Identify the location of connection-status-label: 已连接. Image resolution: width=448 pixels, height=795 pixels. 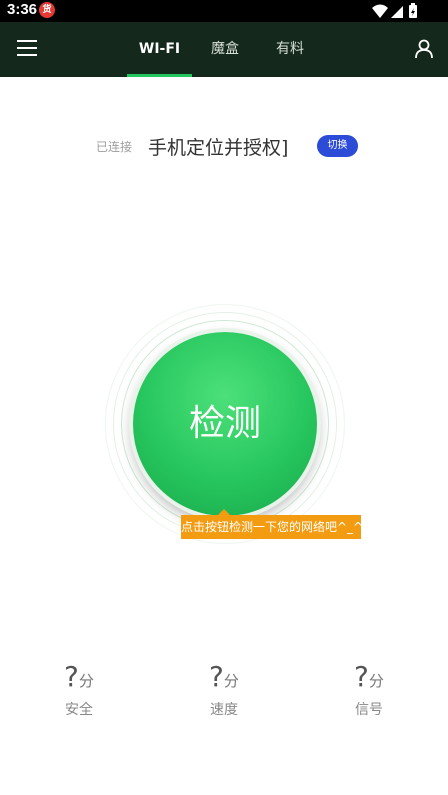
(114, 147).